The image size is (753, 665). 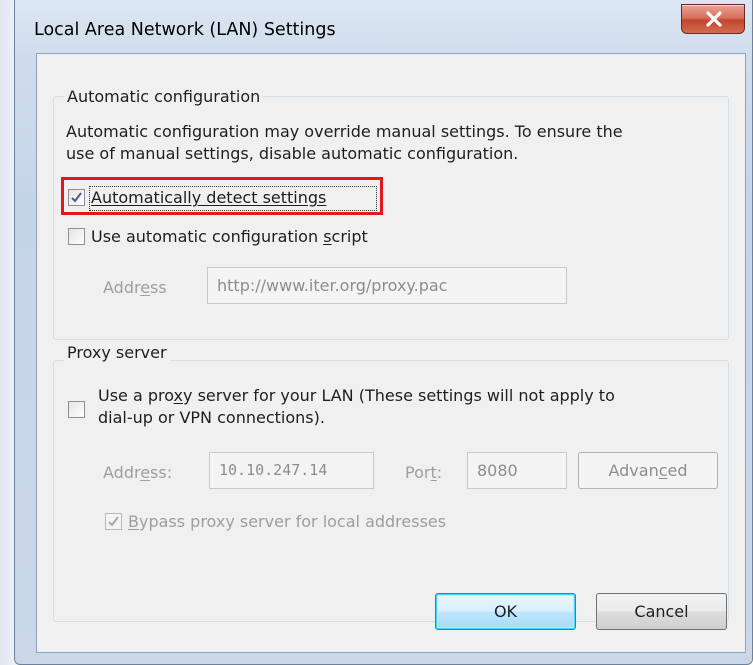 What do you see at coordinates (207, 236) in the screenshot?
I see `config-script-label-part: Use automatic configuration` at bounding box center [207, 236].